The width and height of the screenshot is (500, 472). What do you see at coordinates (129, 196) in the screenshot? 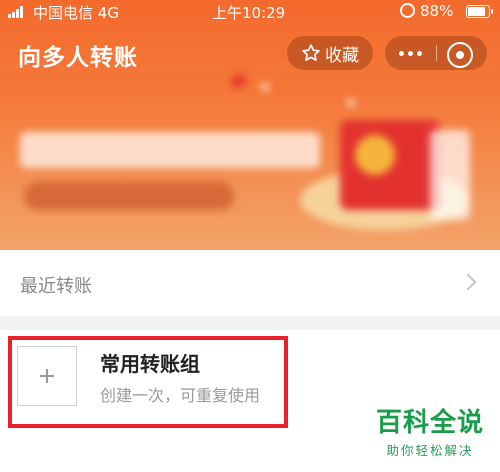
I see `banner-subline` at bounding box center [129, 196].